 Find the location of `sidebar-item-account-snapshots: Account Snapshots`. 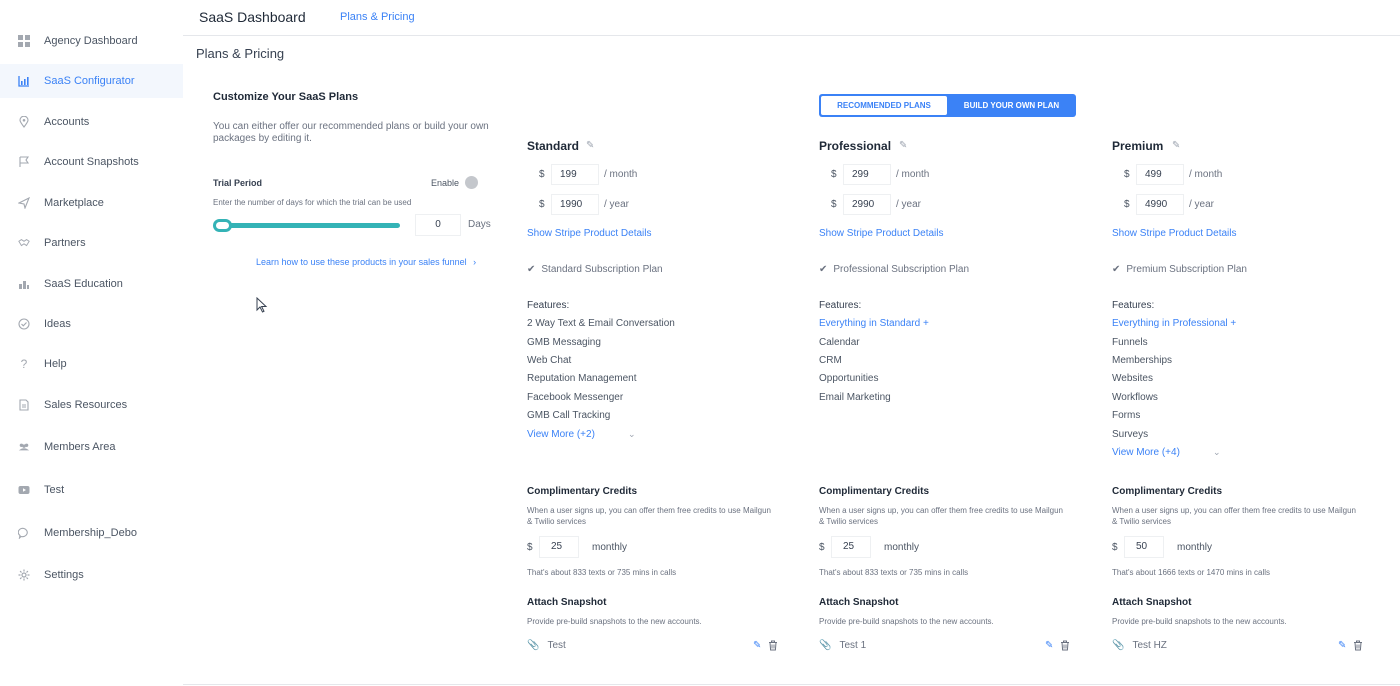

sidebar-item-account-snapshots: Account Snapshots is located at coordinates (91, 162).